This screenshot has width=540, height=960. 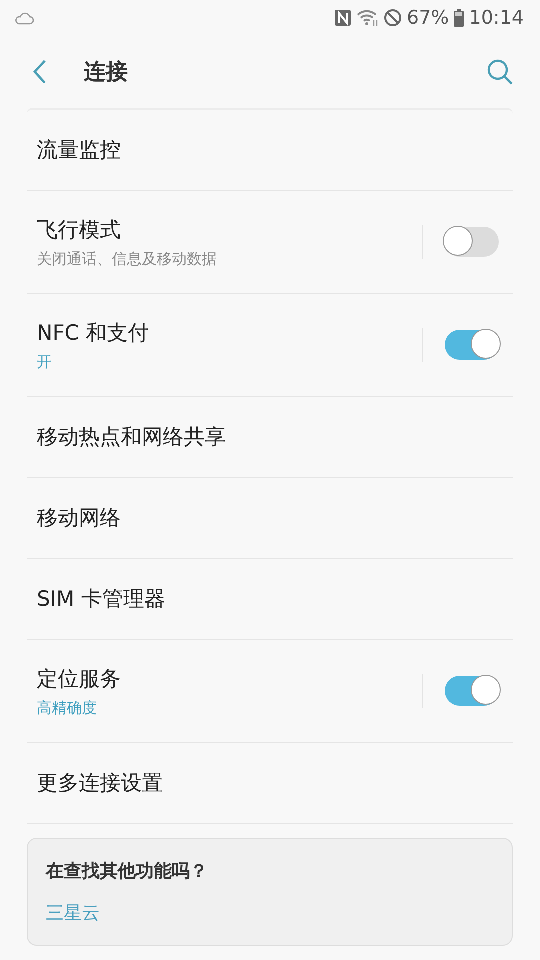 What do you see at coordinates (496, 18) in the screenshot?
I see `clock: 10:14` at bounding box center [496, 18].